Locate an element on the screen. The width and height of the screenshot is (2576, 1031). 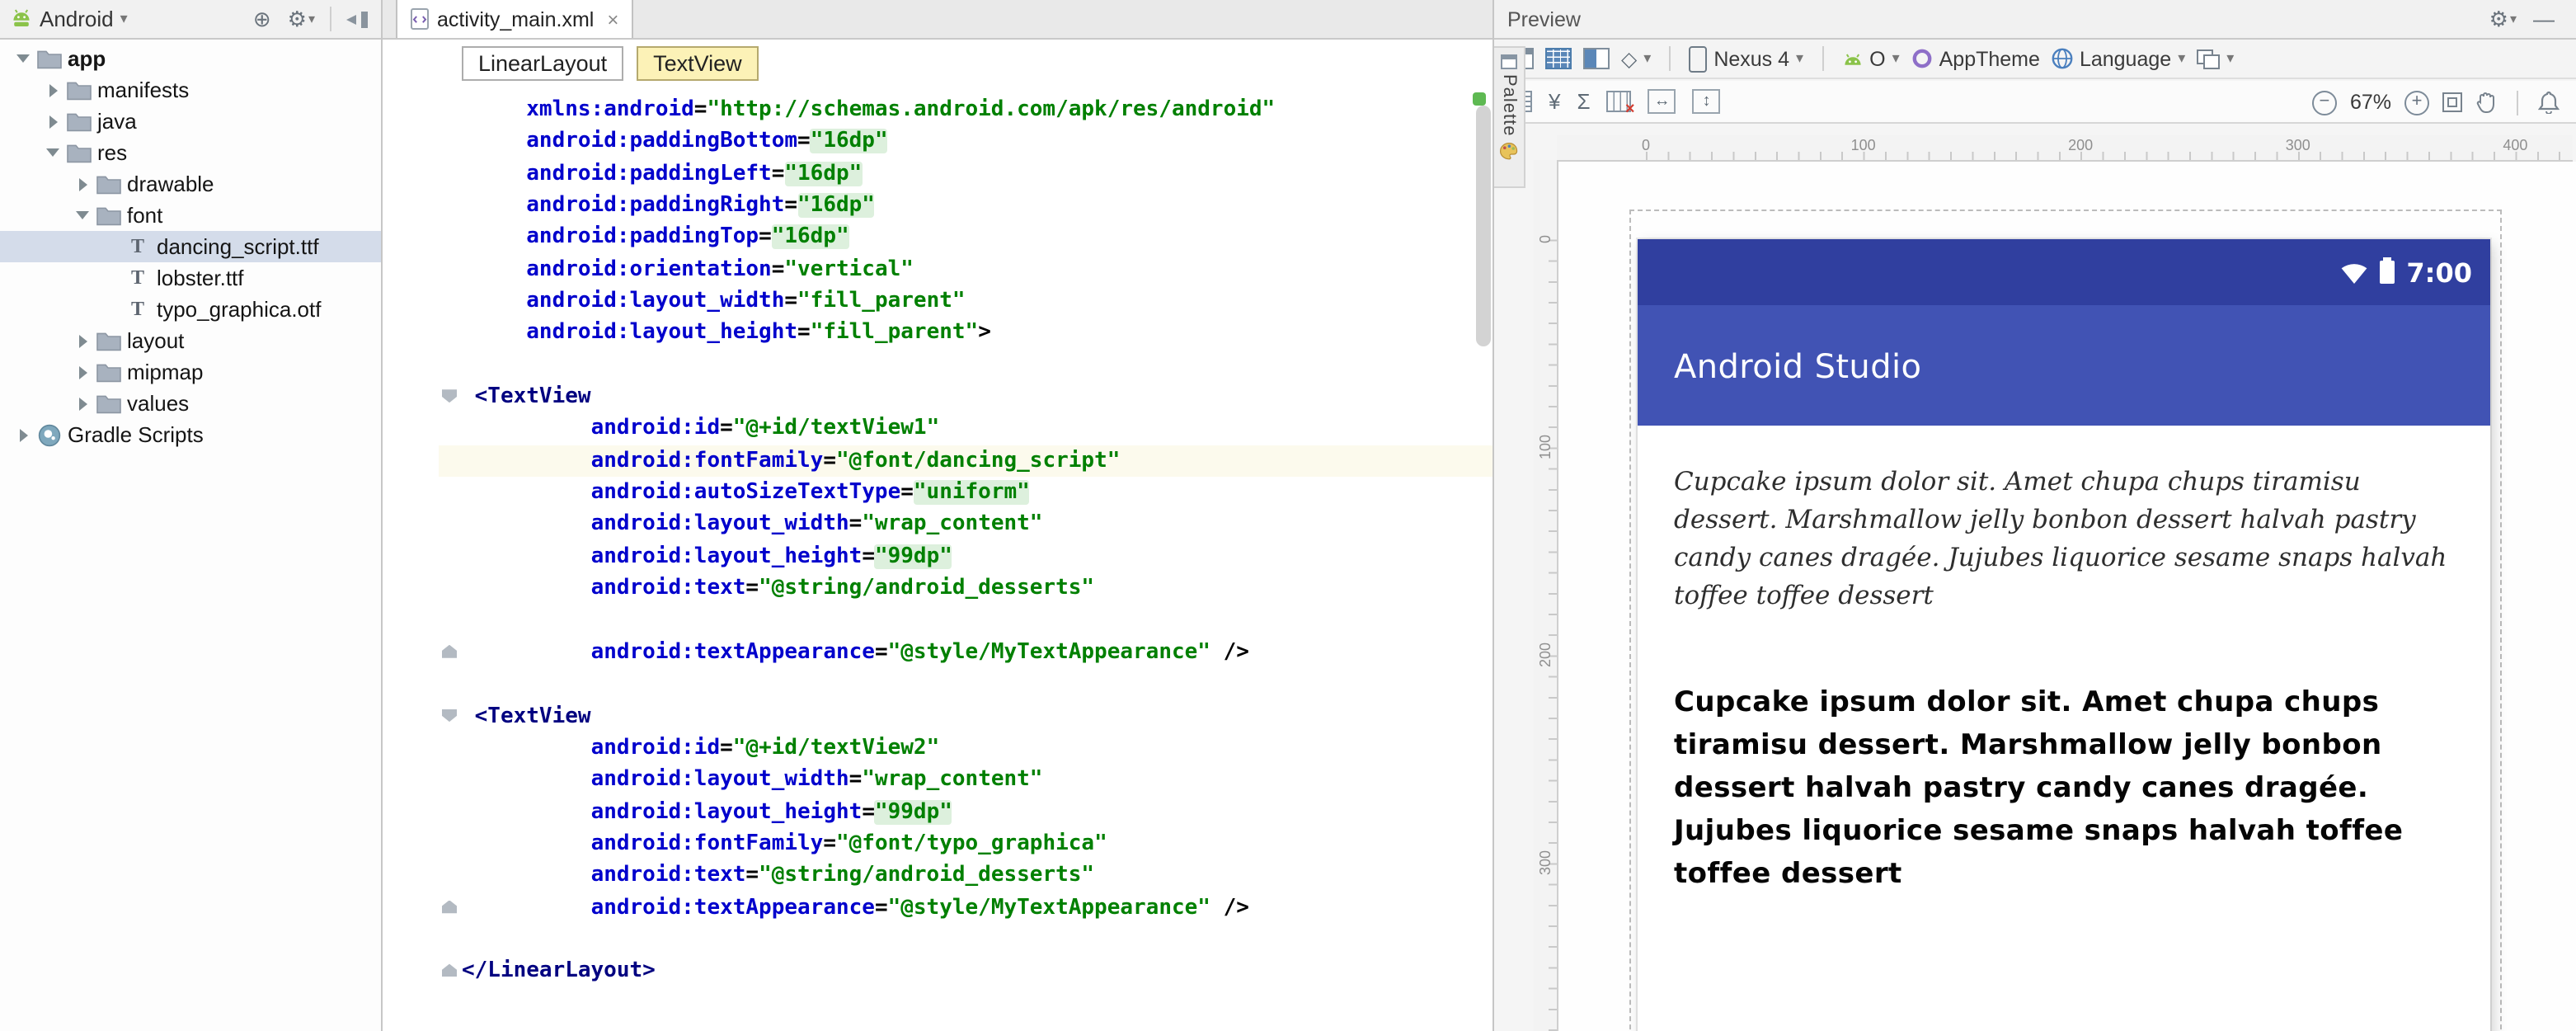
grid-view-icon is located at coordinates (1558, 58).